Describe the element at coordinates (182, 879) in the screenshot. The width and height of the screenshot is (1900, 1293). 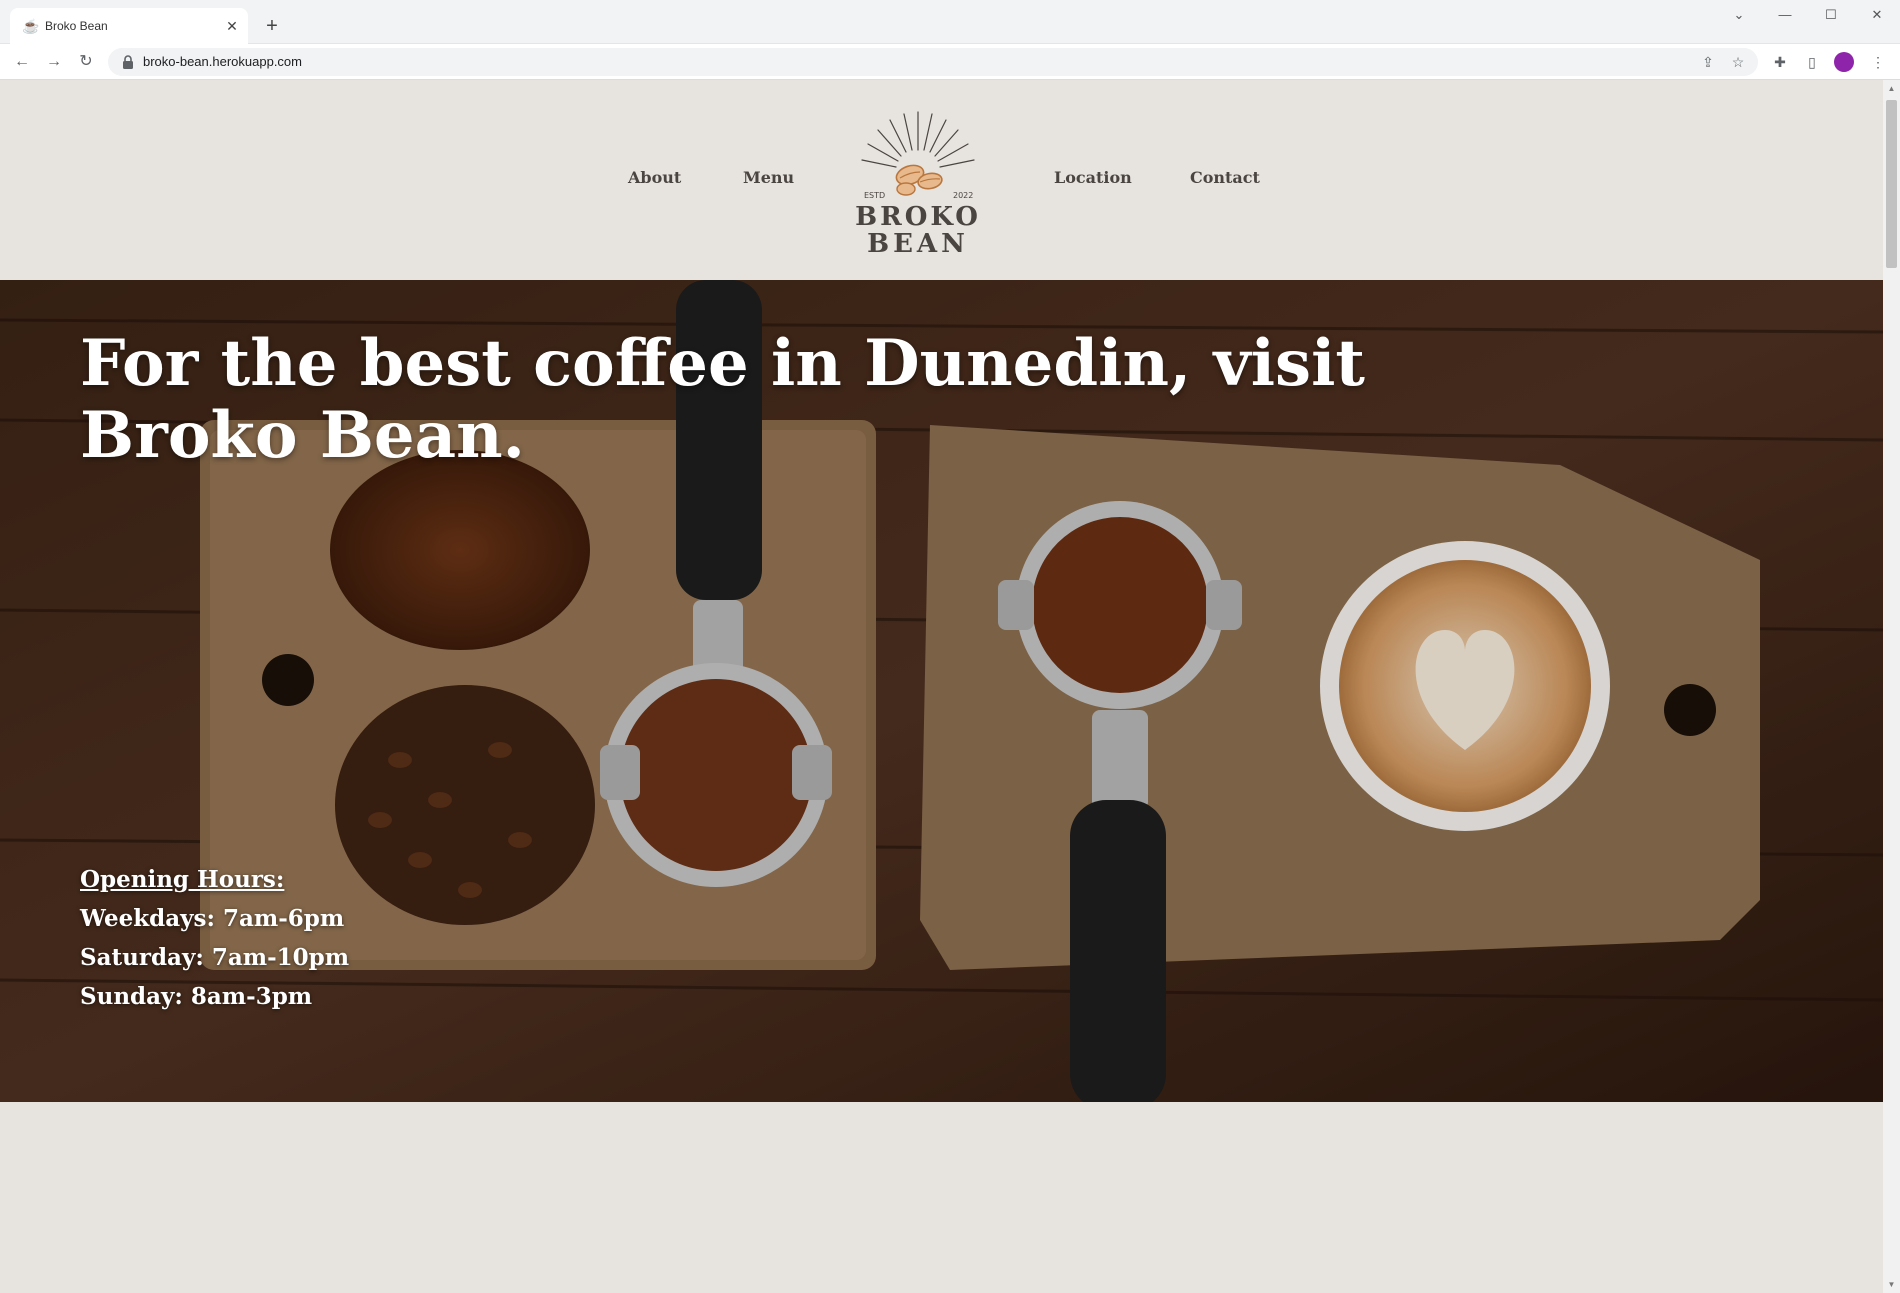
I see `opening-hours-heading: Opening Hours:` at that location.